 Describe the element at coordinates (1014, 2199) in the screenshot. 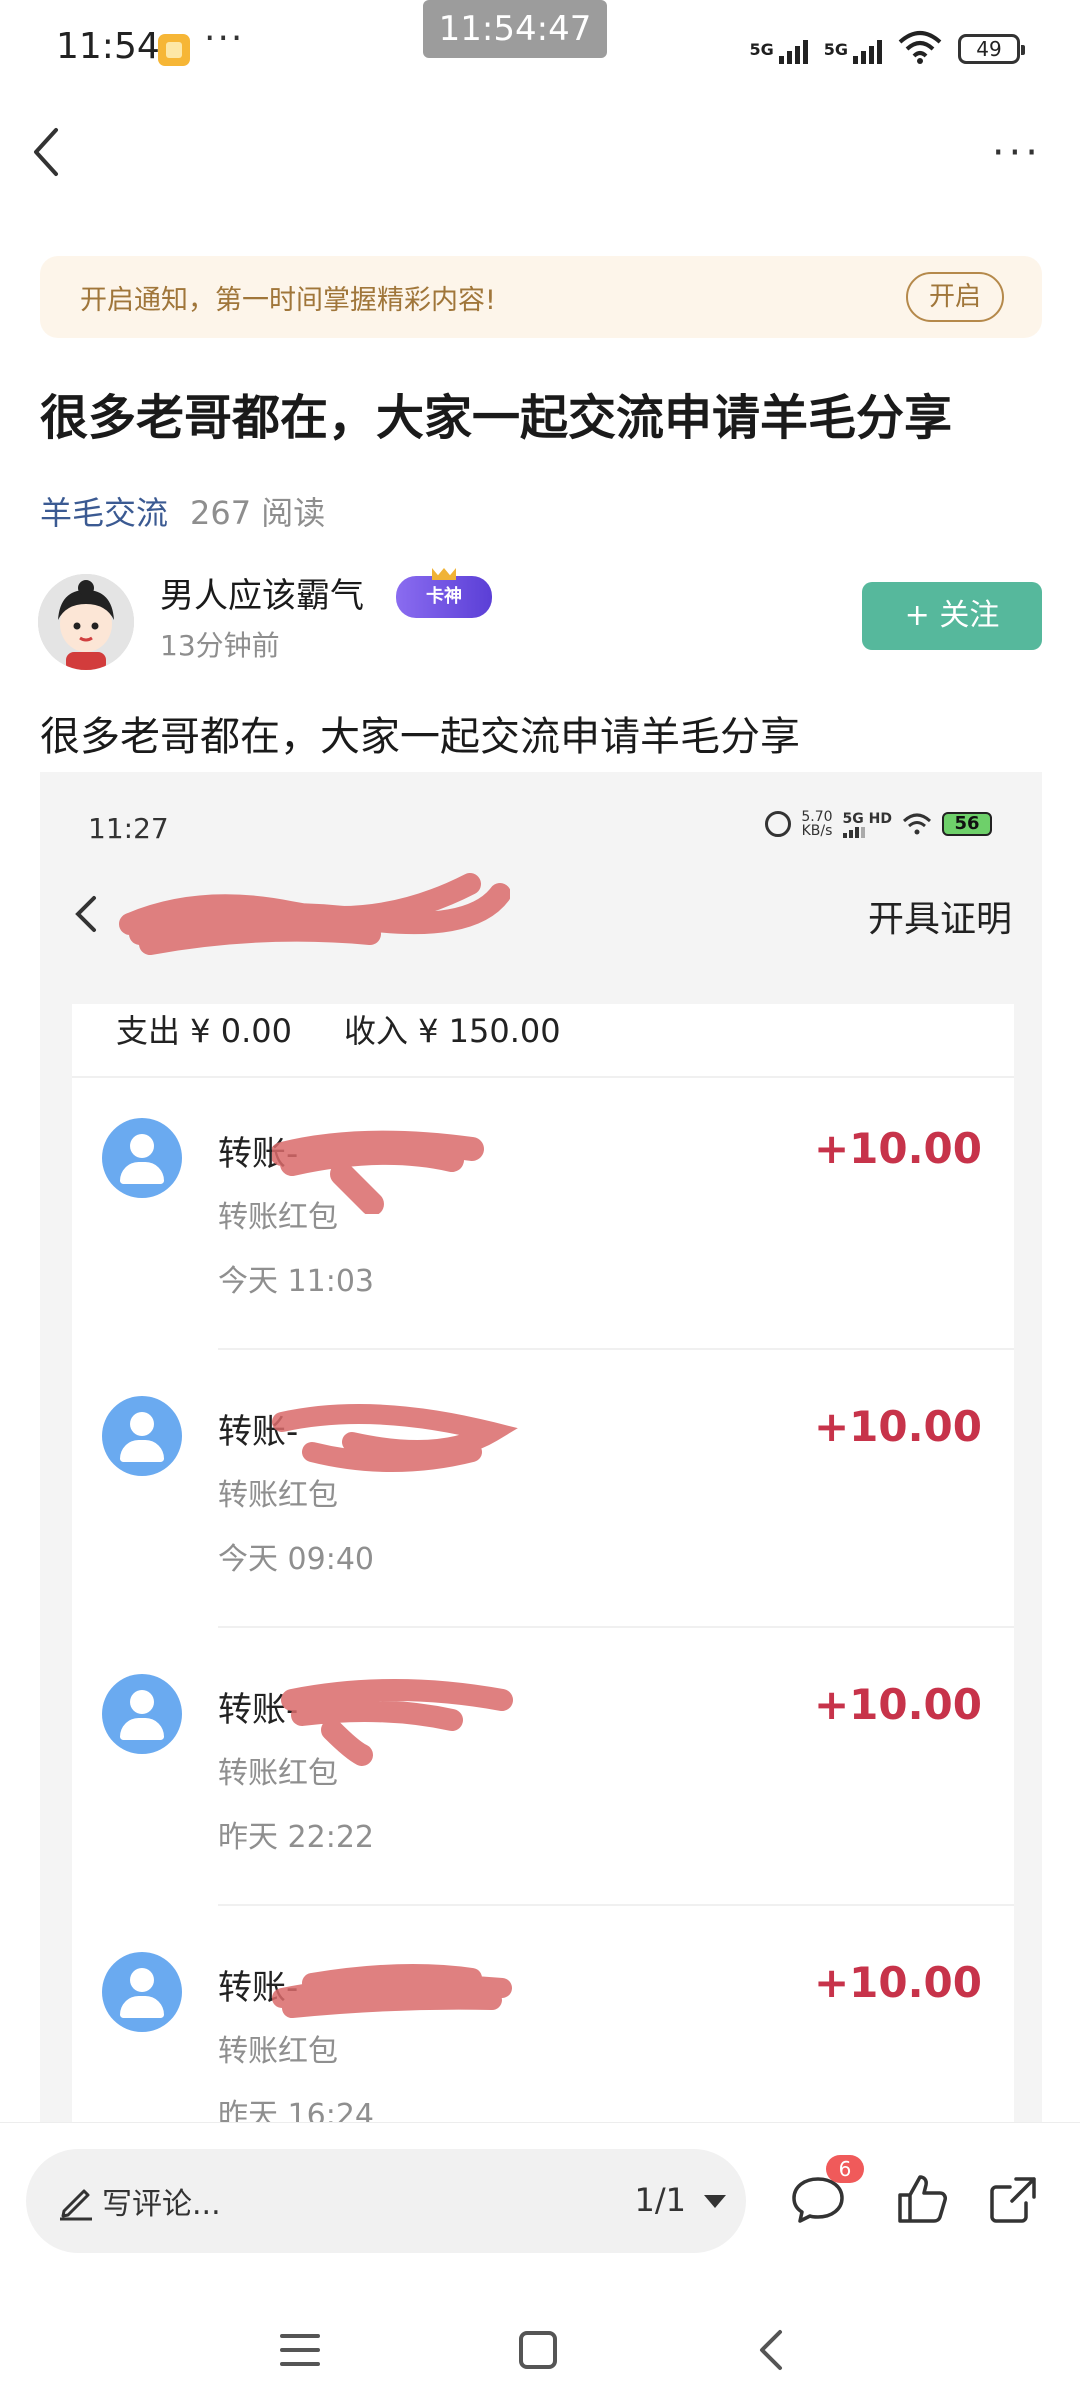

I see `share-icon` at that location.